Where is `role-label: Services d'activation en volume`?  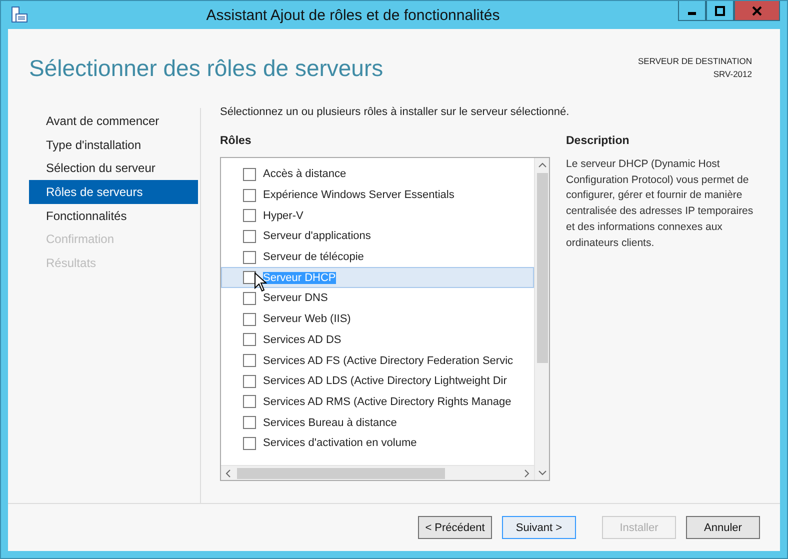 role-label: Services d'activation en volume is located at coordinates (340, 443).